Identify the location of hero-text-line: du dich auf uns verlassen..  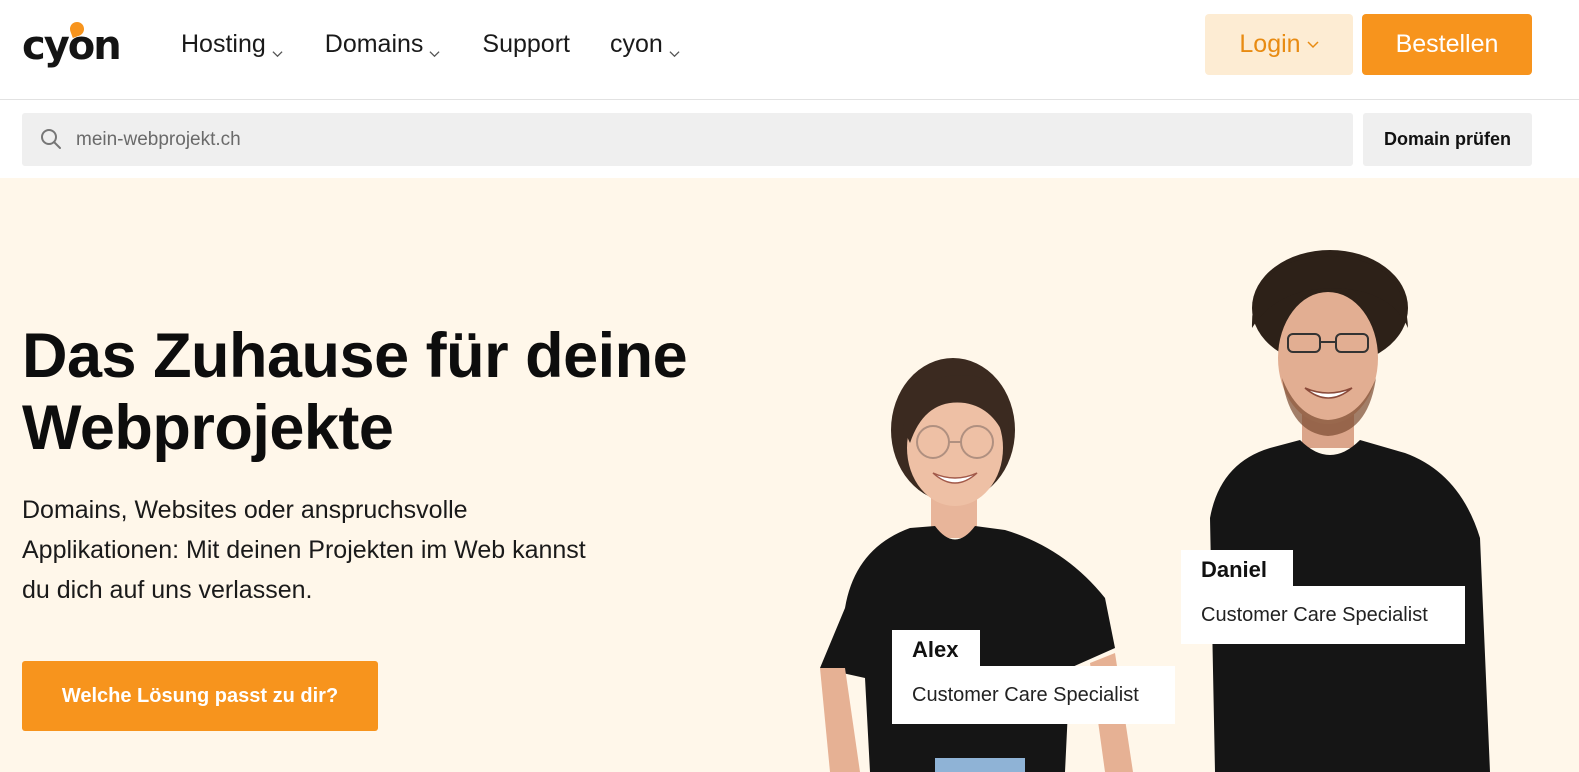
(167, 590).